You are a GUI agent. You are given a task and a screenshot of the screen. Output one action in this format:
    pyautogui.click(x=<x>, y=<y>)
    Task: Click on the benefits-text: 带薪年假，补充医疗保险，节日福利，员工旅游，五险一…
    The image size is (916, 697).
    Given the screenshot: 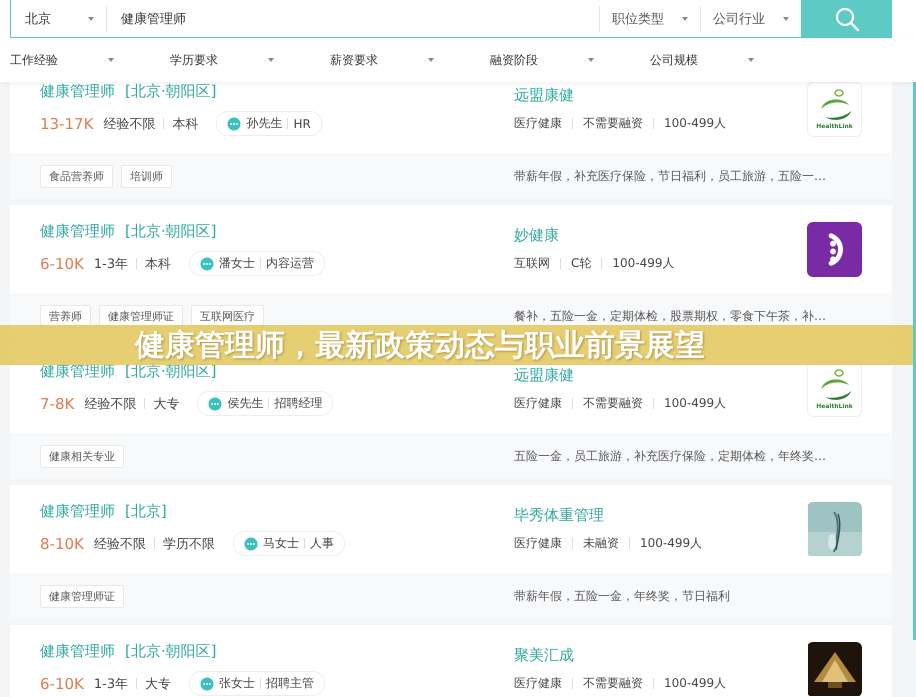 What is the action you would take?
    pyautogui.click(x=670, y=176)
    